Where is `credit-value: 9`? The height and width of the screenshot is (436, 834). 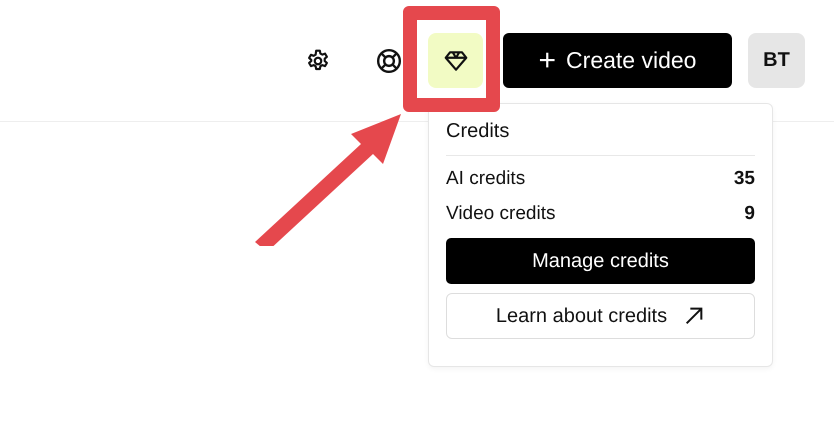
credit-value: 9 is located at coordinates (749, 214).